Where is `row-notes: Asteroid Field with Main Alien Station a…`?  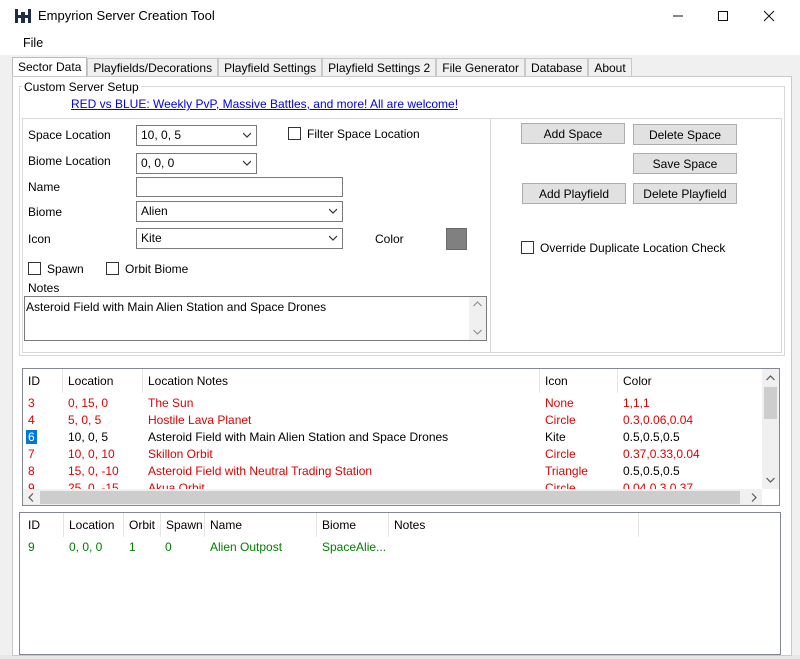 row-notes: Asteroid Field with Main Alien Station a… is located at coordinates (298, 437).